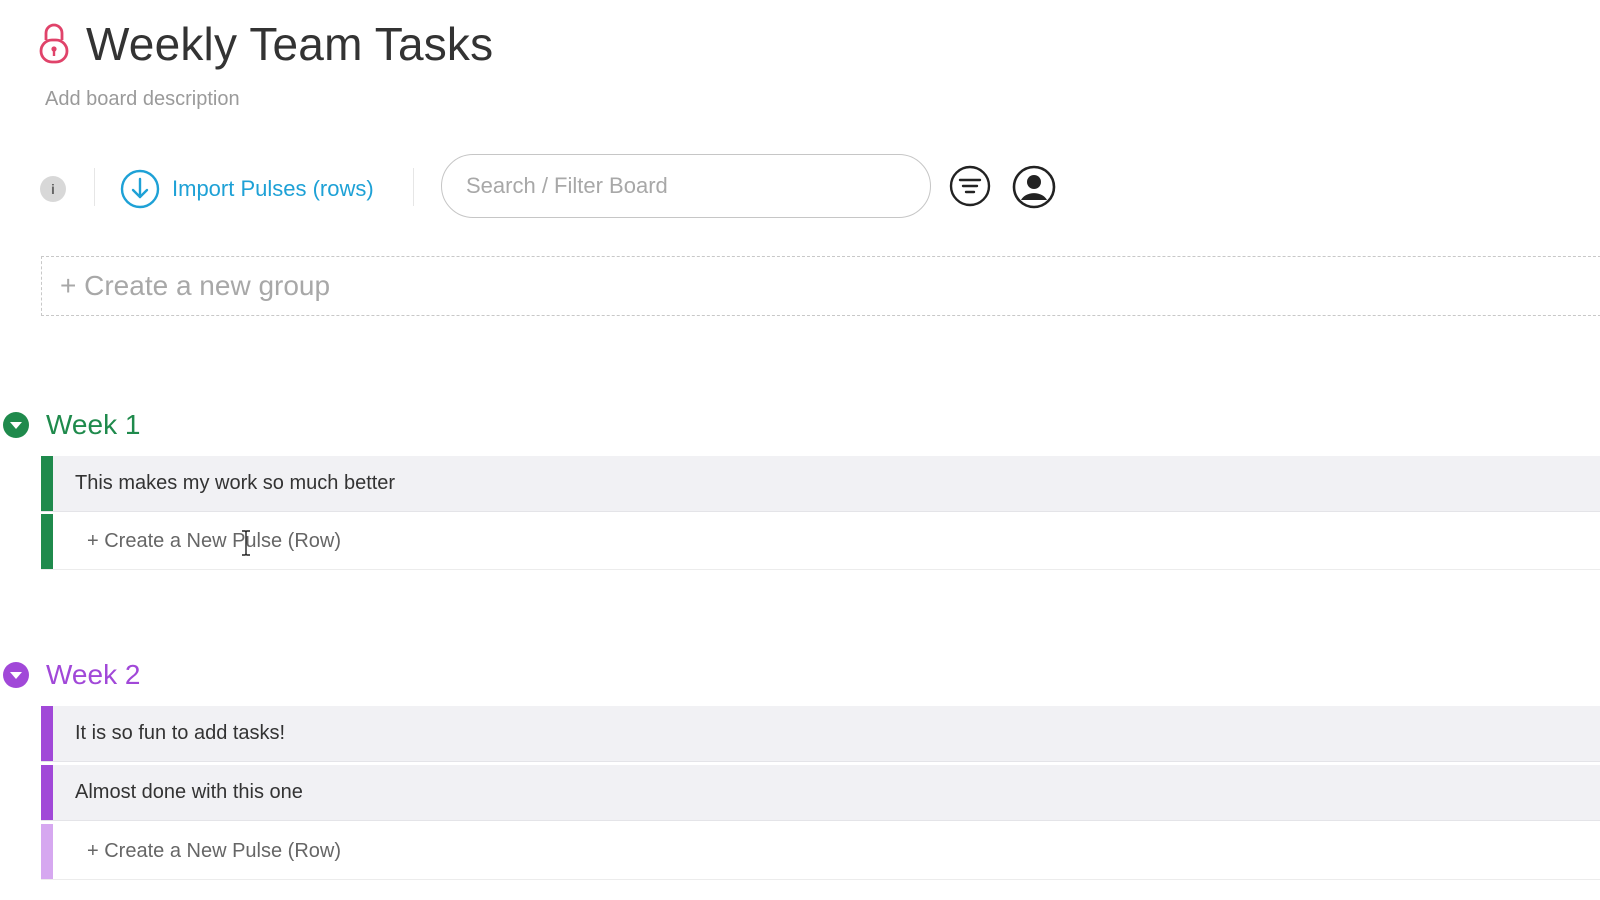  I want to click on pulse-name: This makes my work so much better, so click(235, 483).